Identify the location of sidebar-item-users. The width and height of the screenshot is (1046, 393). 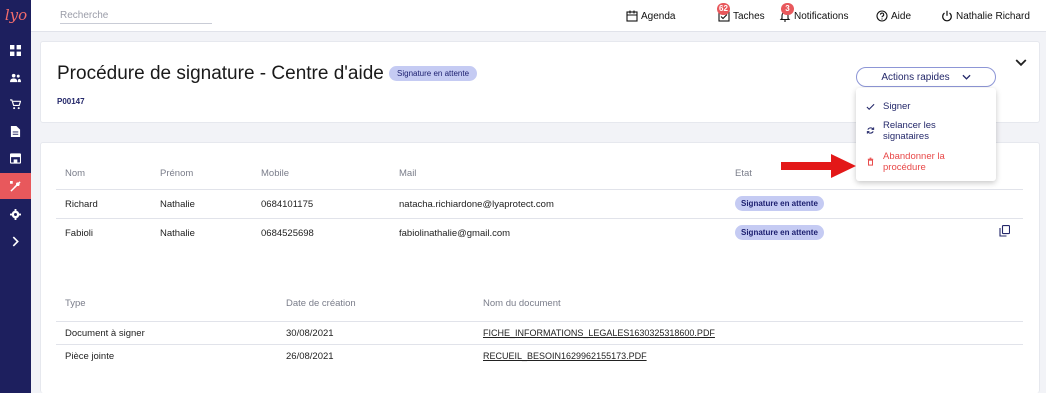
(15, 77).